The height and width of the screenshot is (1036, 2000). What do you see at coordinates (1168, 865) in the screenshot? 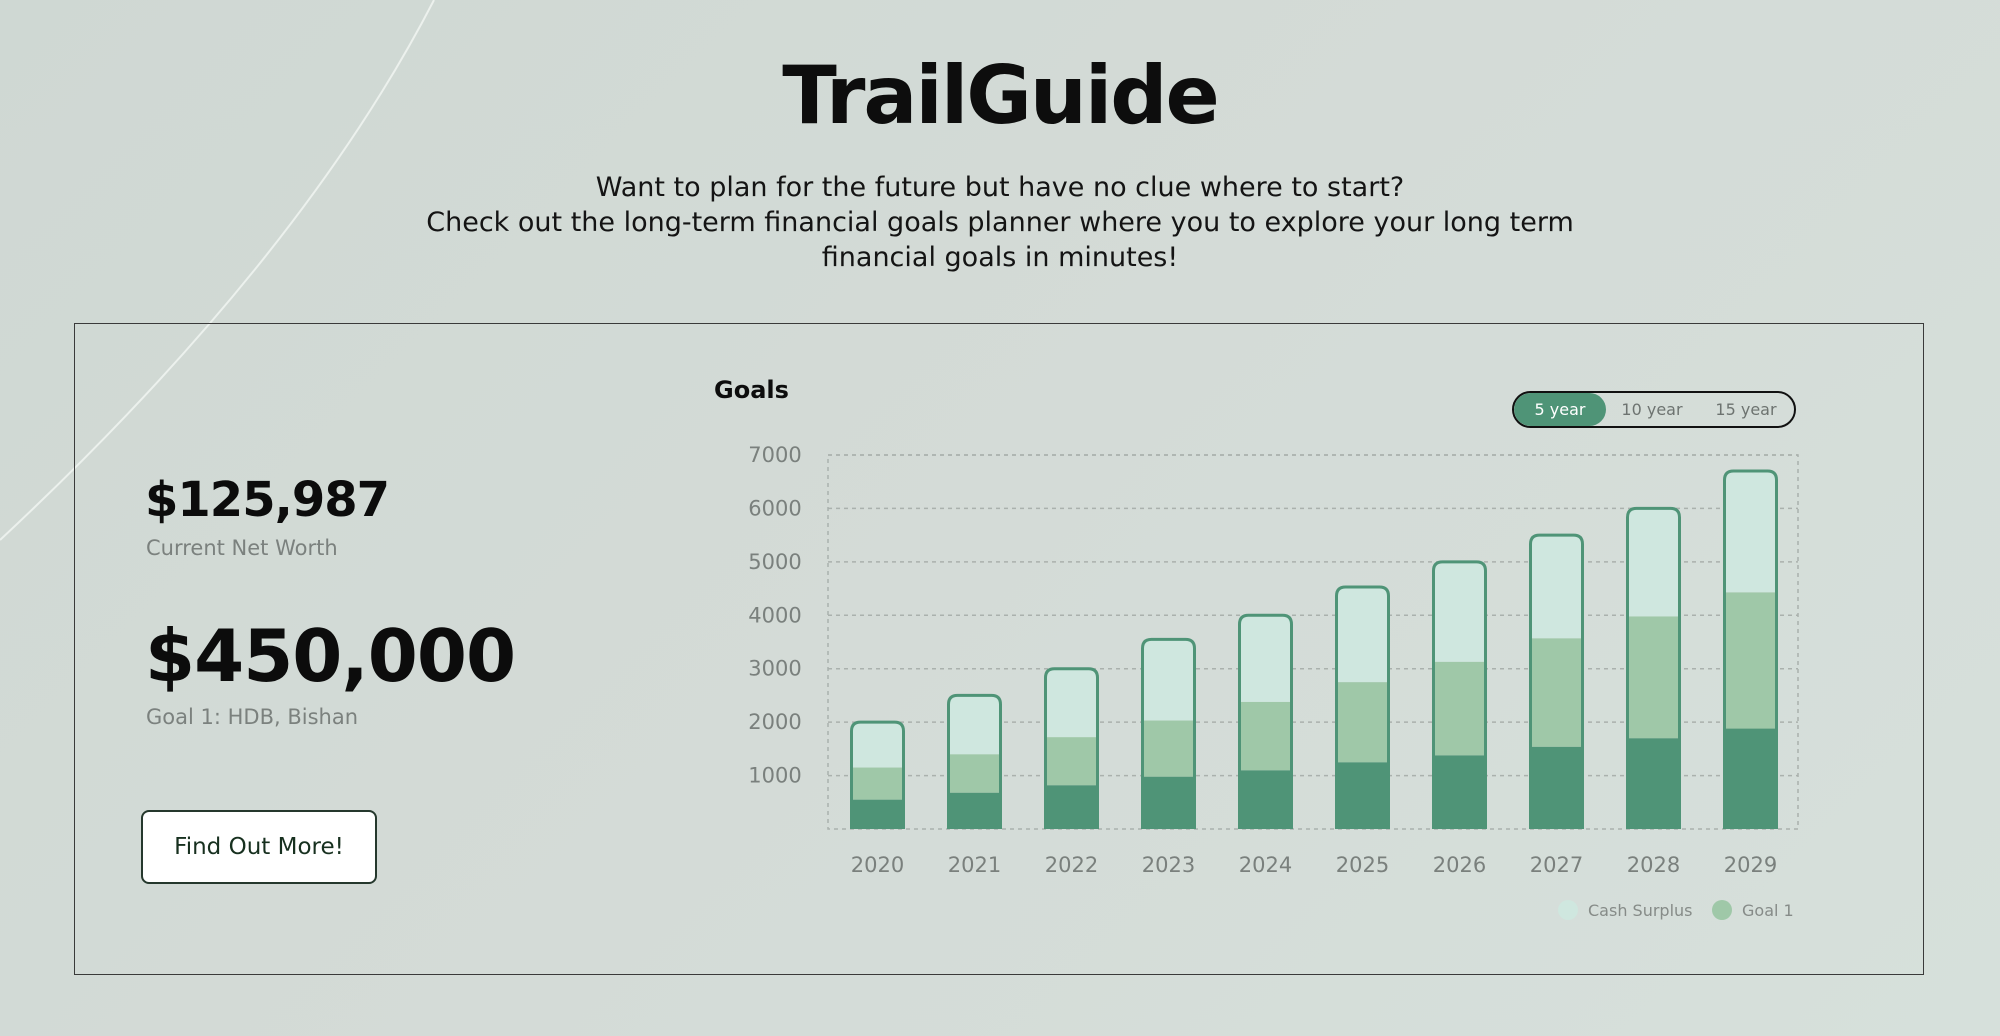
I see `x-tick-label: 2023` at bounding box center [1168, 865].